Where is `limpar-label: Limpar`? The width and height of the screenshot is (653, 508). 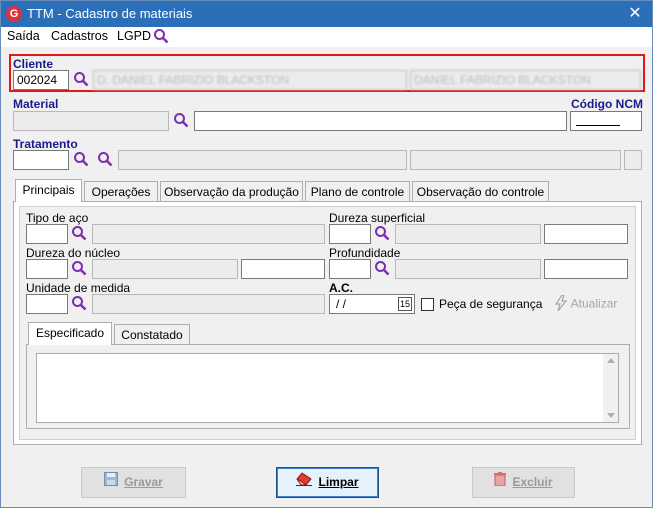
limpar-label: Limpar is located at coordinates (338, 482).